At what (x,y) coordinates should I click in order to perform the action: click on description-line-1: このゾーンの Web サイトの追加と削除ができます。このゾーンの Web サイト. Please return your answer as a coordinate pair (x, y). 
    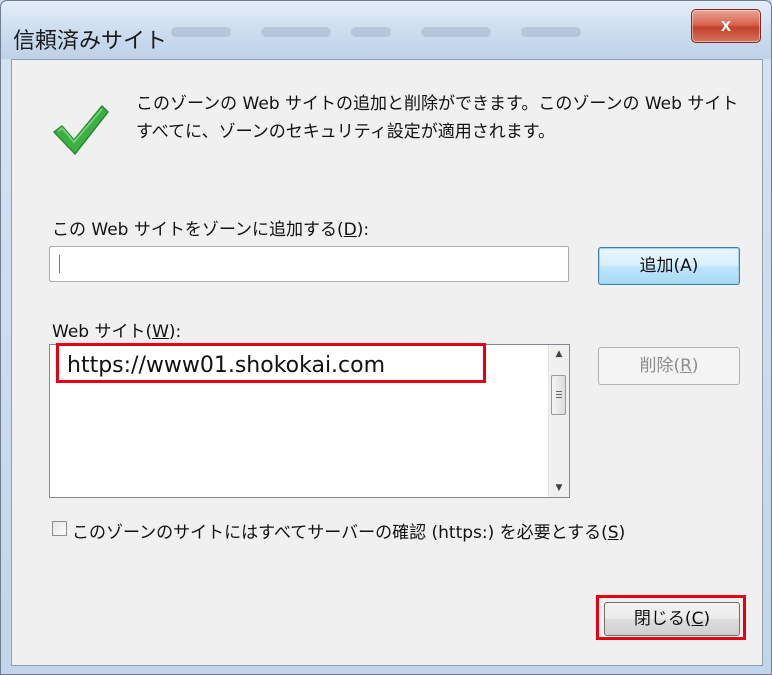
    Looking at the image, I should click on (437, 104).